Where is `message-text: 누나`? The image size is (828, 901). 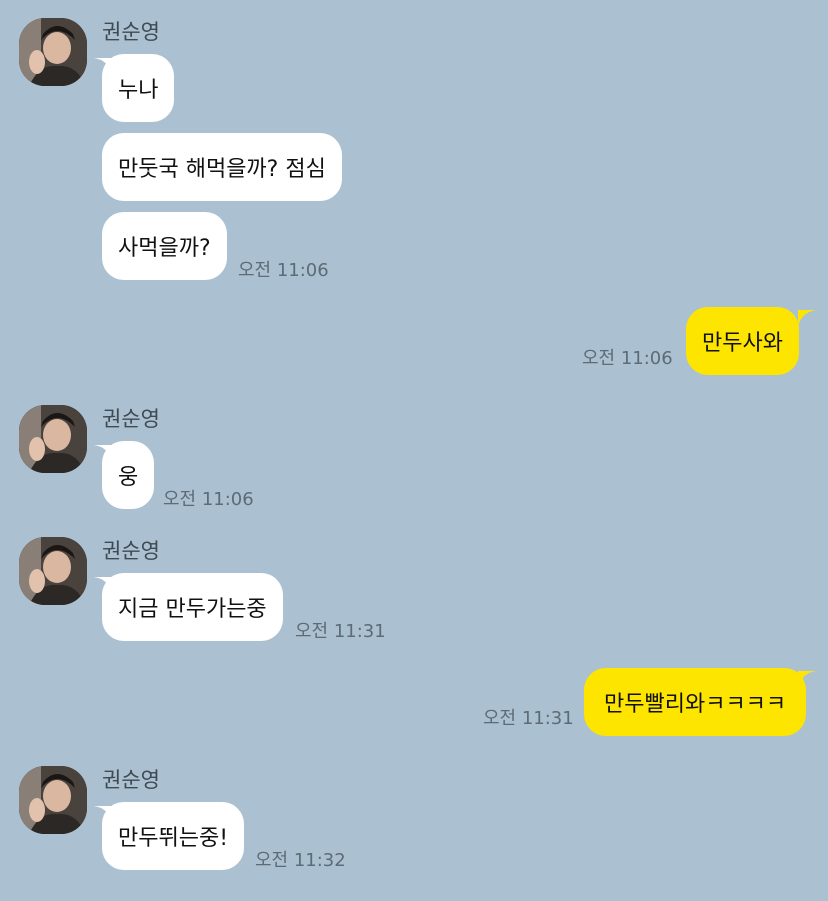 message-text: 누나 is located at coordinates (138, 90).